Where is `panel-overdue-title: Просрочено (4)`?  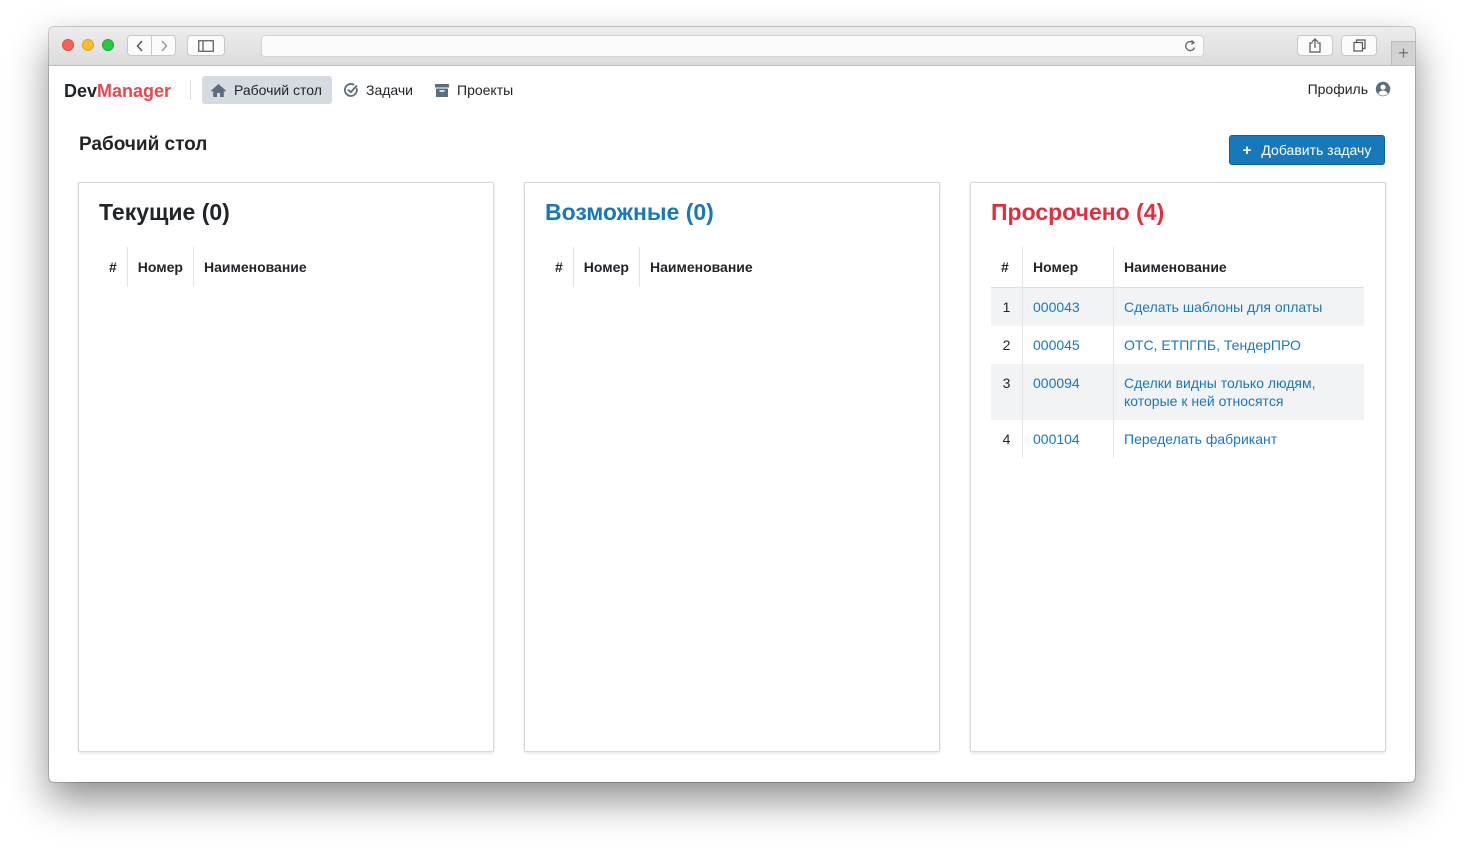
panel-overdue-title: Просрочено (4) is located at coordinates (1078, 212).